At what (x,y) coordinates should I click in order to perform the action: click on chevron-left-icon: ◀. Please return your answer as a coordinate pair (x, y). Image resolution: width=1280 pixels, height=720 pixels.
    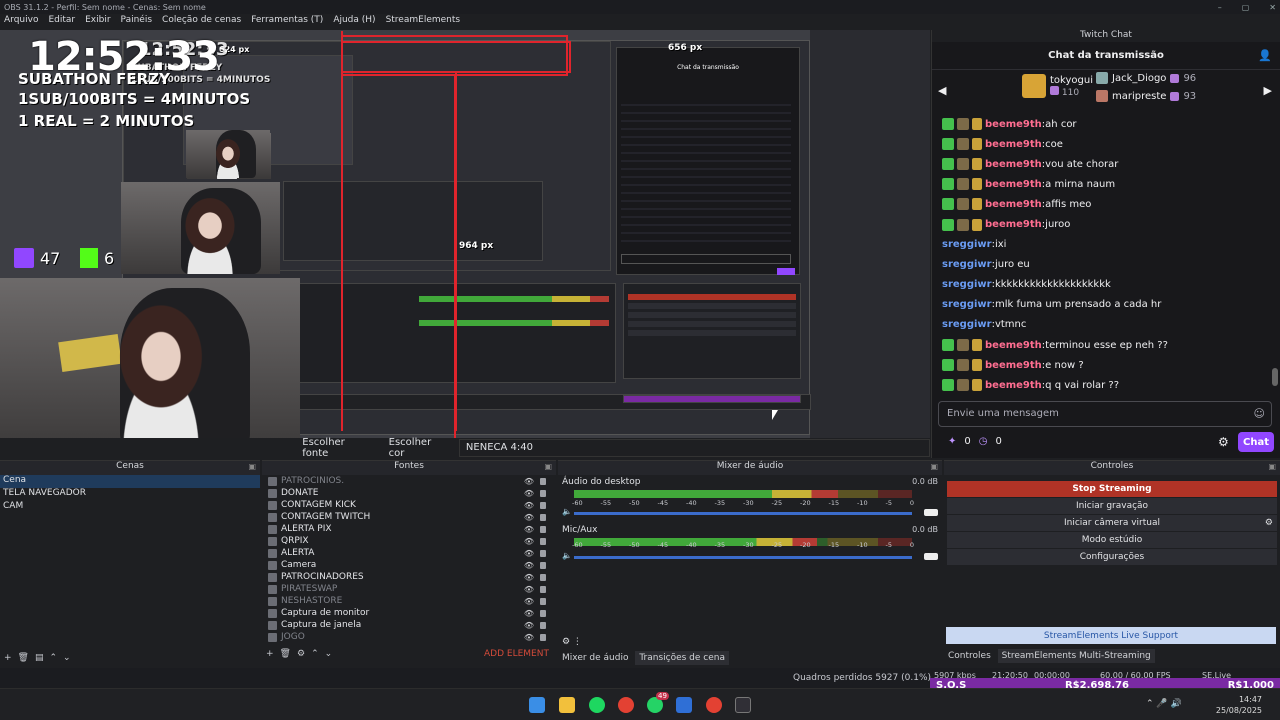
    Looking at the image, I should click on (942, 90).